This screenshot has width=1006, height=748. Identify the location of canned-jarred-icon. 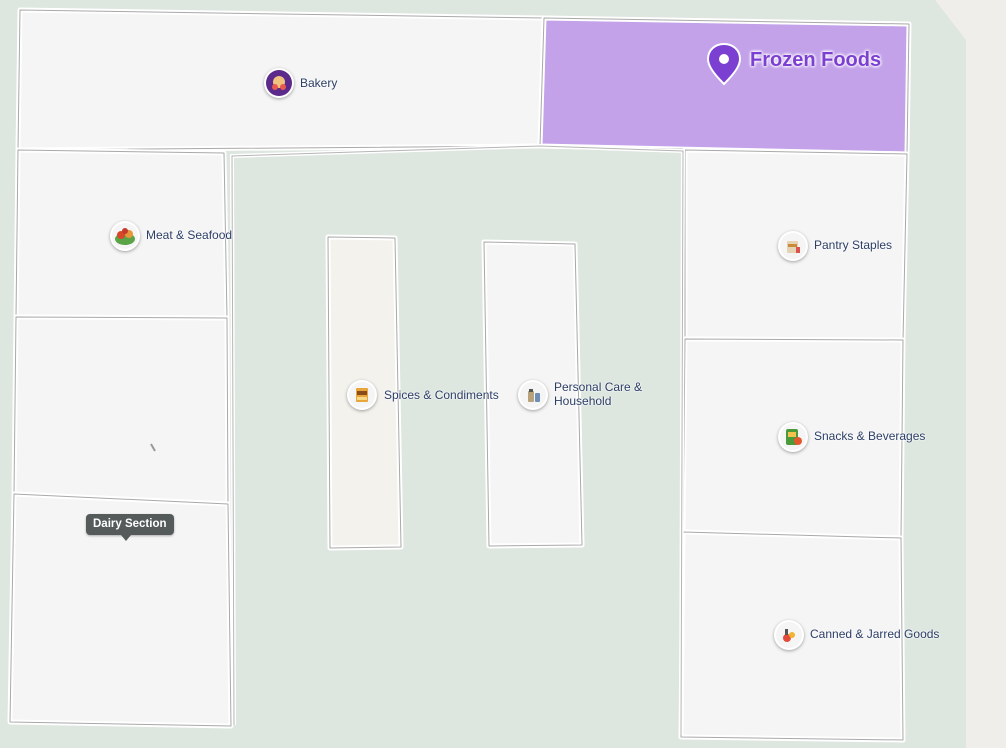
(789, 635).